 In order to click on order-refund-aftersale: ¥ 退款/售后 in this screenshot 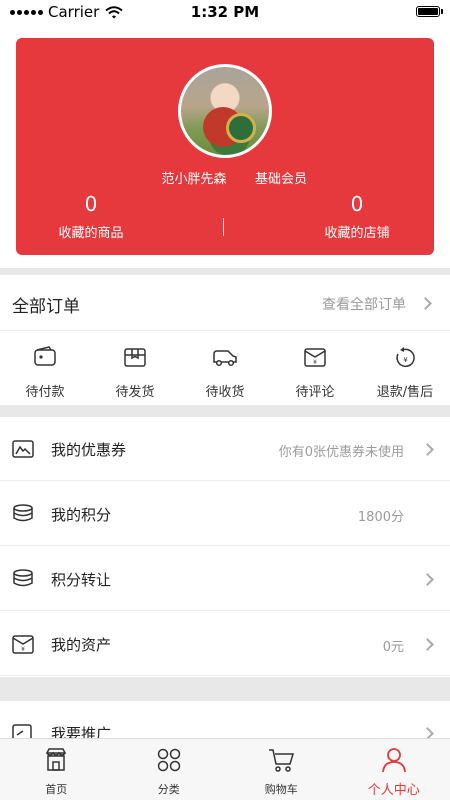, I will do `click(405, 368)`.